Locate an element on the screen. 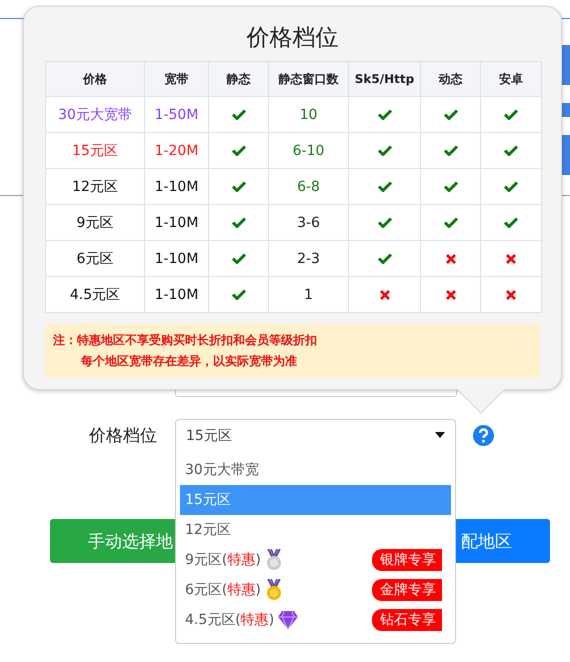  badge: 金牌专享 is located at coordinates (407, 590).